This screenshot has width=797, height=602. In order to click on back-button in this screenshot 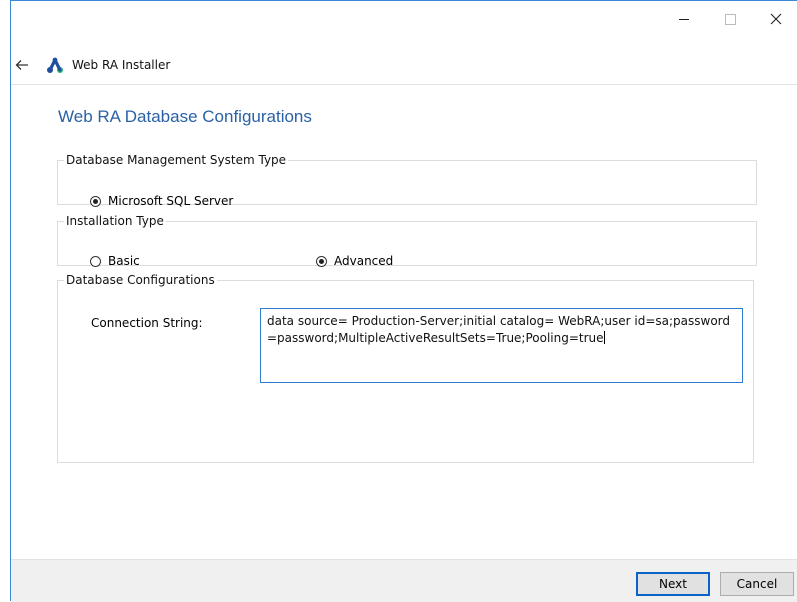, I will do `click(22, 65)`.